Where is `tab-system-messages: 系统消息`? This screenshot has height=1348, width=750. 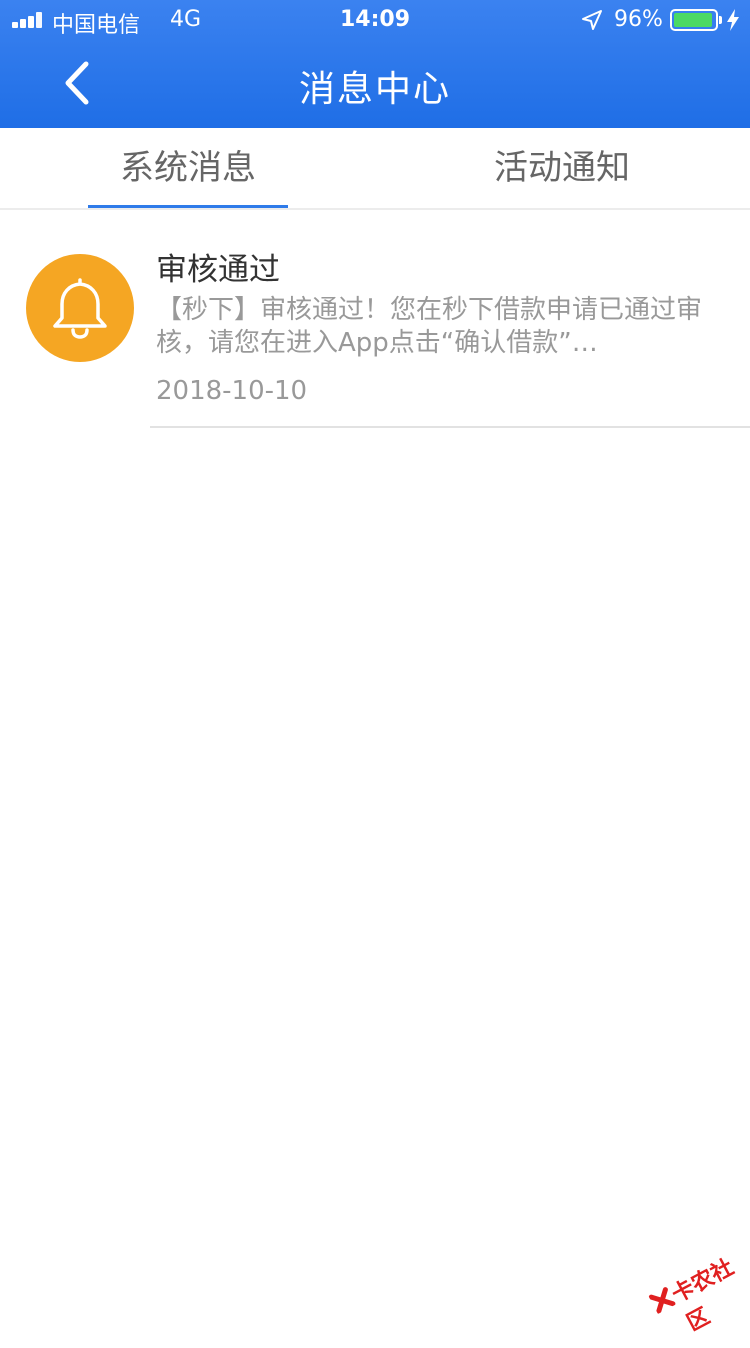
tab-system-messages: 系统消息 is located at coordinates (188, 168).